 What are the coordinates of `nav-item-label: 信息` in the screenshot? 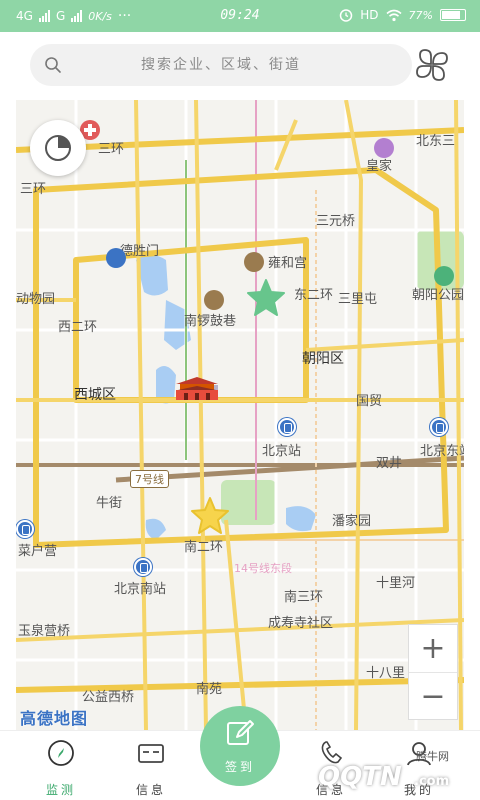 It's located at (150, 790).